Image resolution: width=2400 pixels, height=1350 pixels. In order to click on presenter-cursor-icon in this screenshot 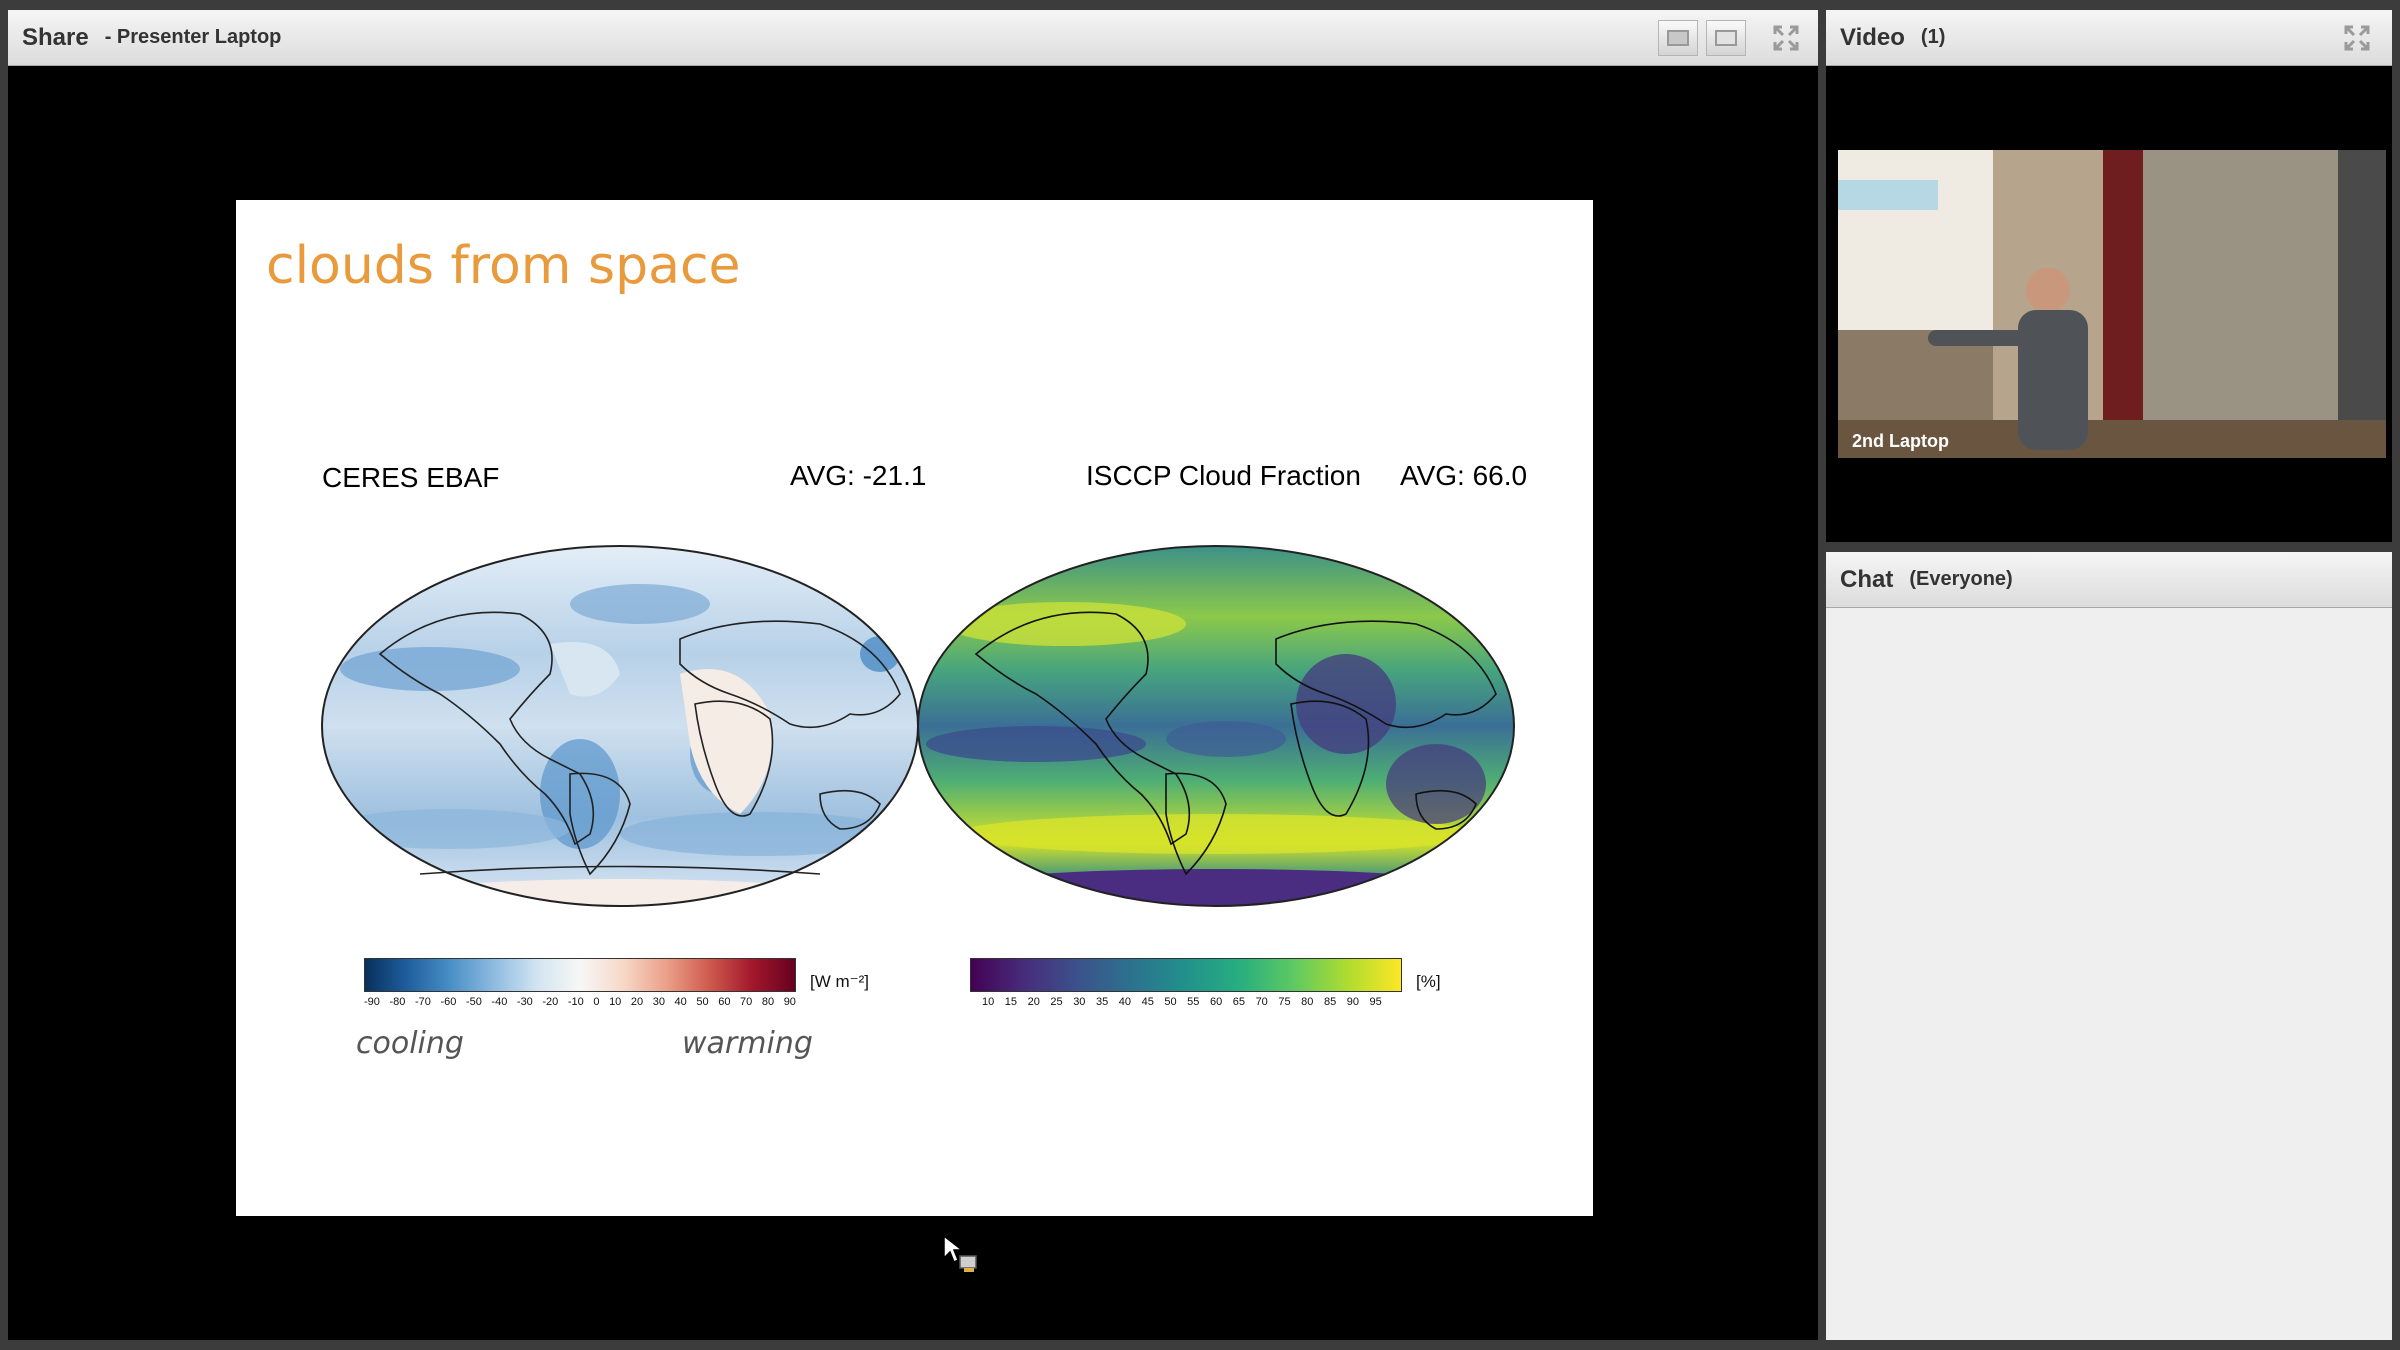, I will do `click(960, 1253)`.